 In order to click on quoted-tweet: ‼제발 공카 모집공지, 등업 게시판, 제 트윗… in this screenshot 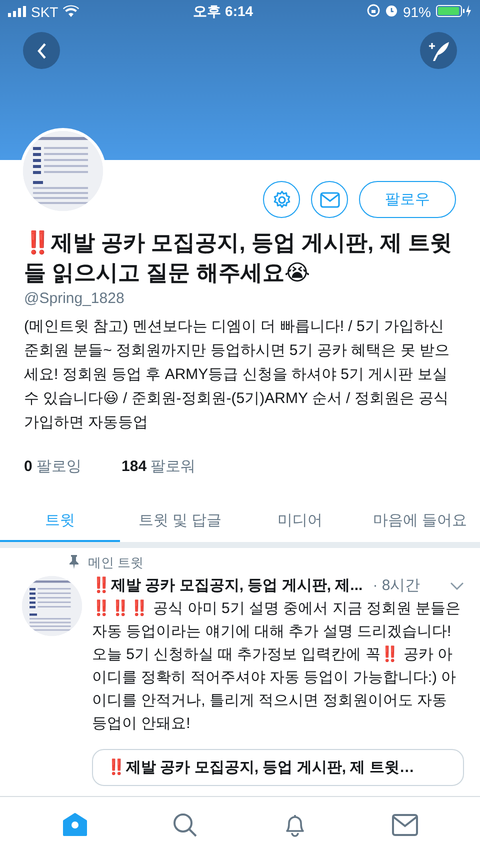, I will do `click(278, 767)`.